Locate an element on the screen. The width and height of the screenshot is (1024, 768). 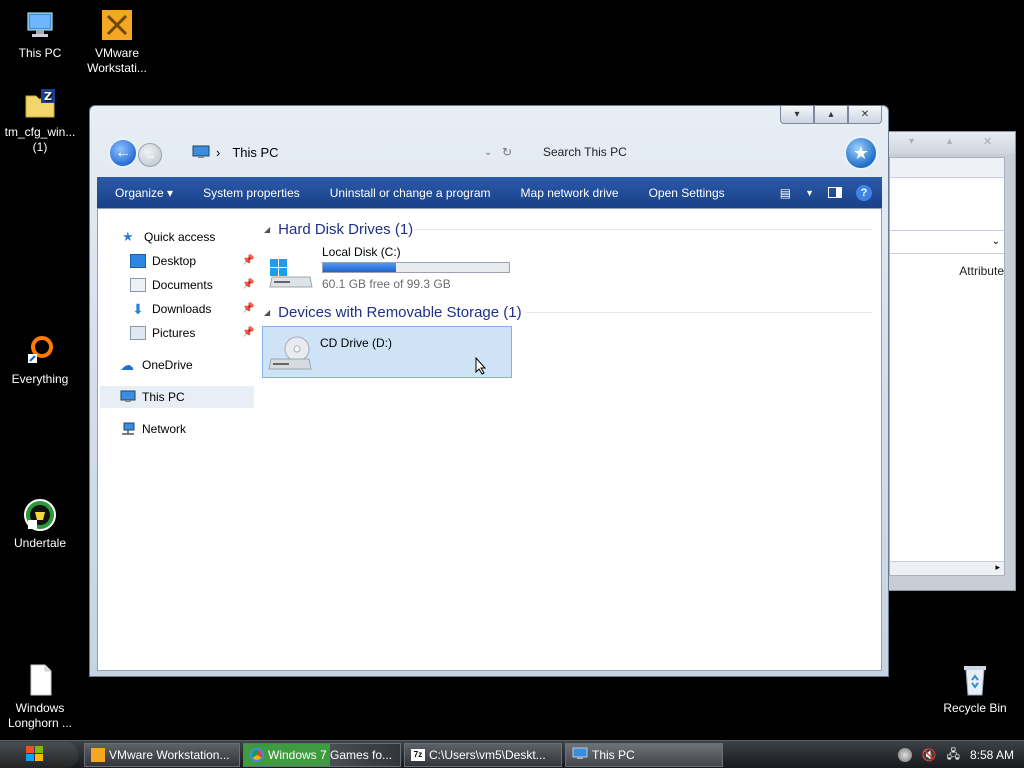
nav-item-onedrive: ☁ OneDrive is located at coordinates (156, 365).